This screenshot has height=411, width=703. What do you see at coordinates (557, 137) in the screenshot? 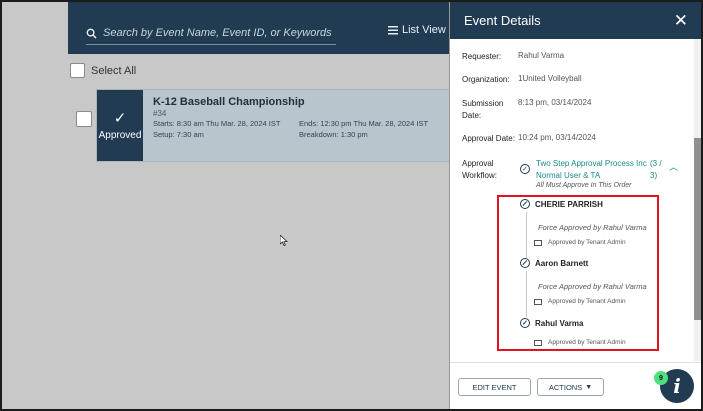
I see `approval-date-value: 10:24 pm, 03/14/2024` at bounding box center [557, 137].